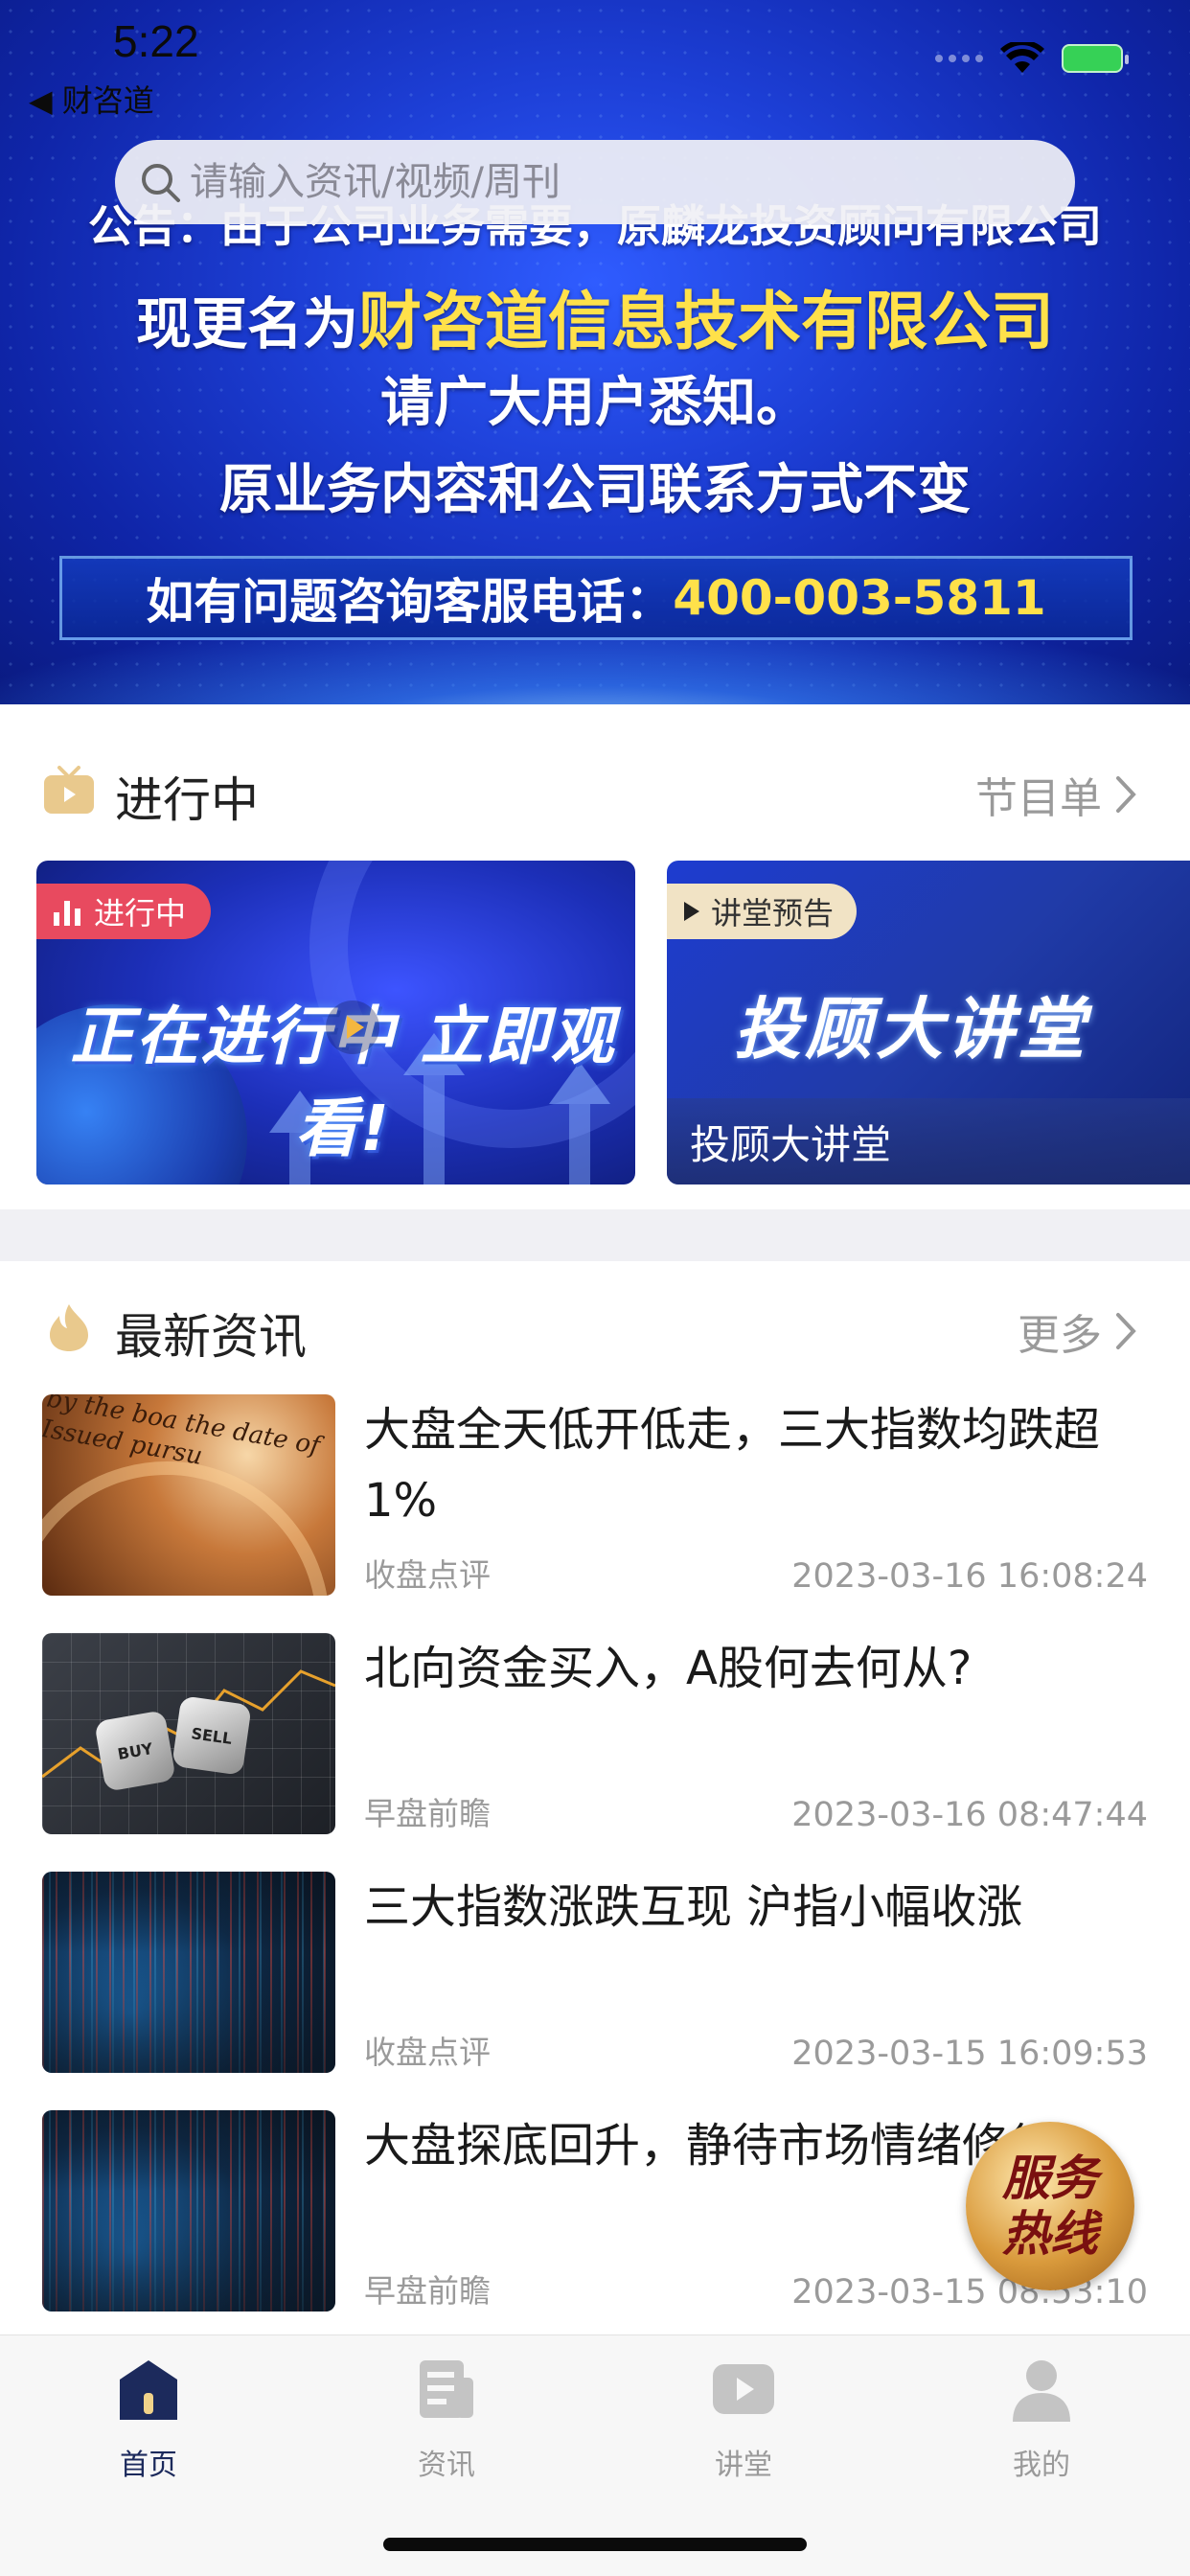  Describe the element at coordinates (929, 1141) in the screenshot. I see `lecture-card-caption: 投顾大讲堂` at that location.